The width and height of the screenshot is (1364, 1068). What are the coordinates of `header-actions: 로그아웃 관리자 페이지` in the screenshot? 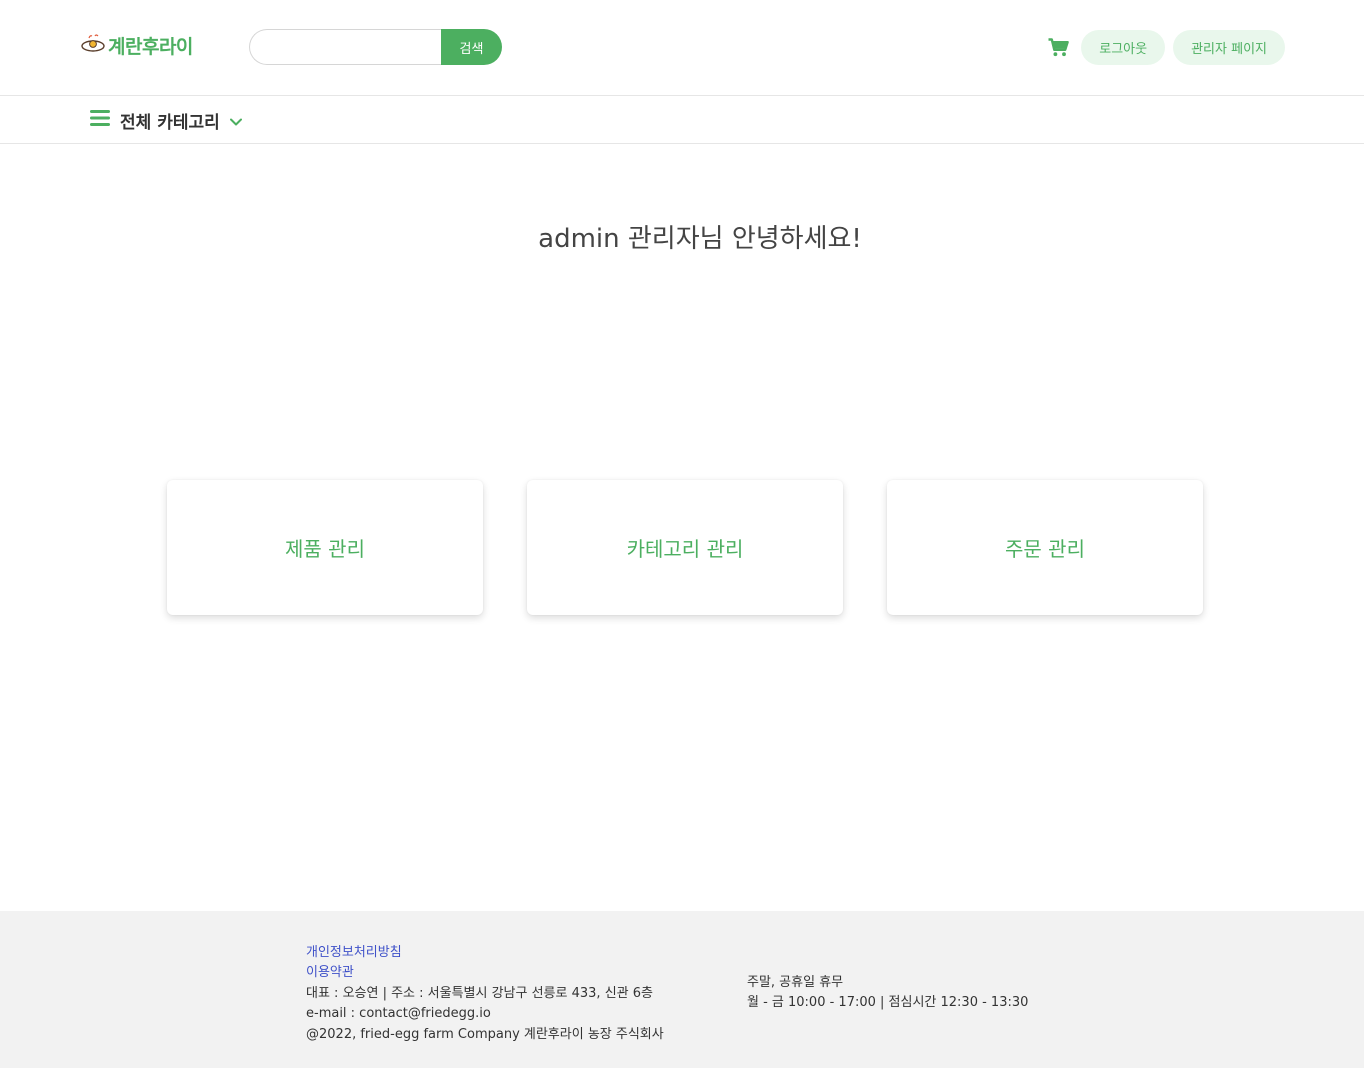 It's located at (1166, 47).